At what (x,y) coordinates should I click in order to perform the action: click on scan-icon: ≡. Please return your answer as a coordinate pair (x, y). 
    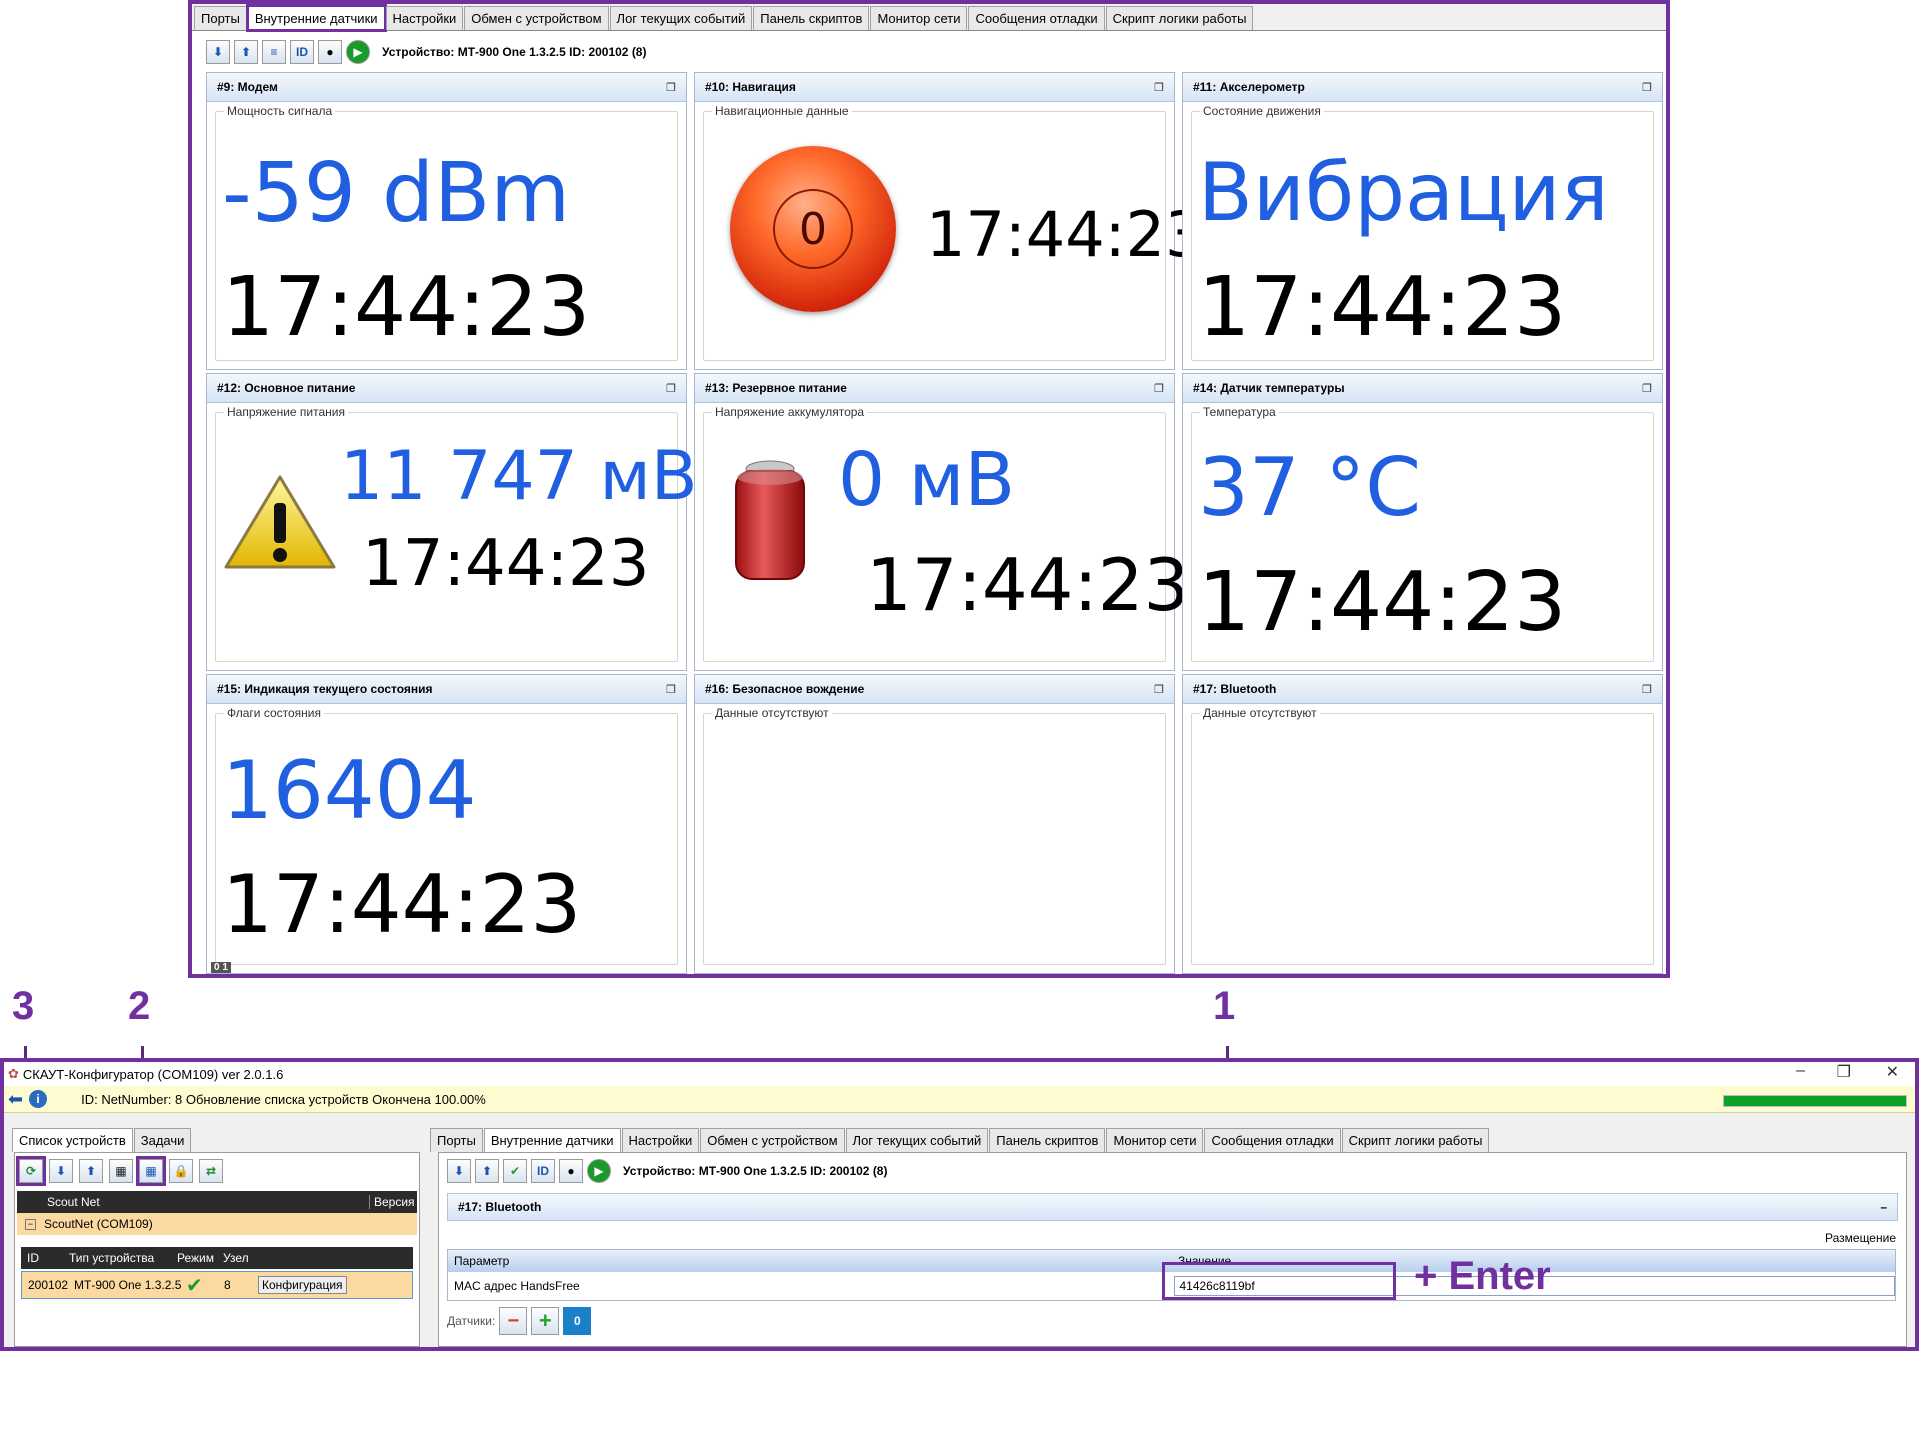
    Looking at the image, I should click on (274, 52).